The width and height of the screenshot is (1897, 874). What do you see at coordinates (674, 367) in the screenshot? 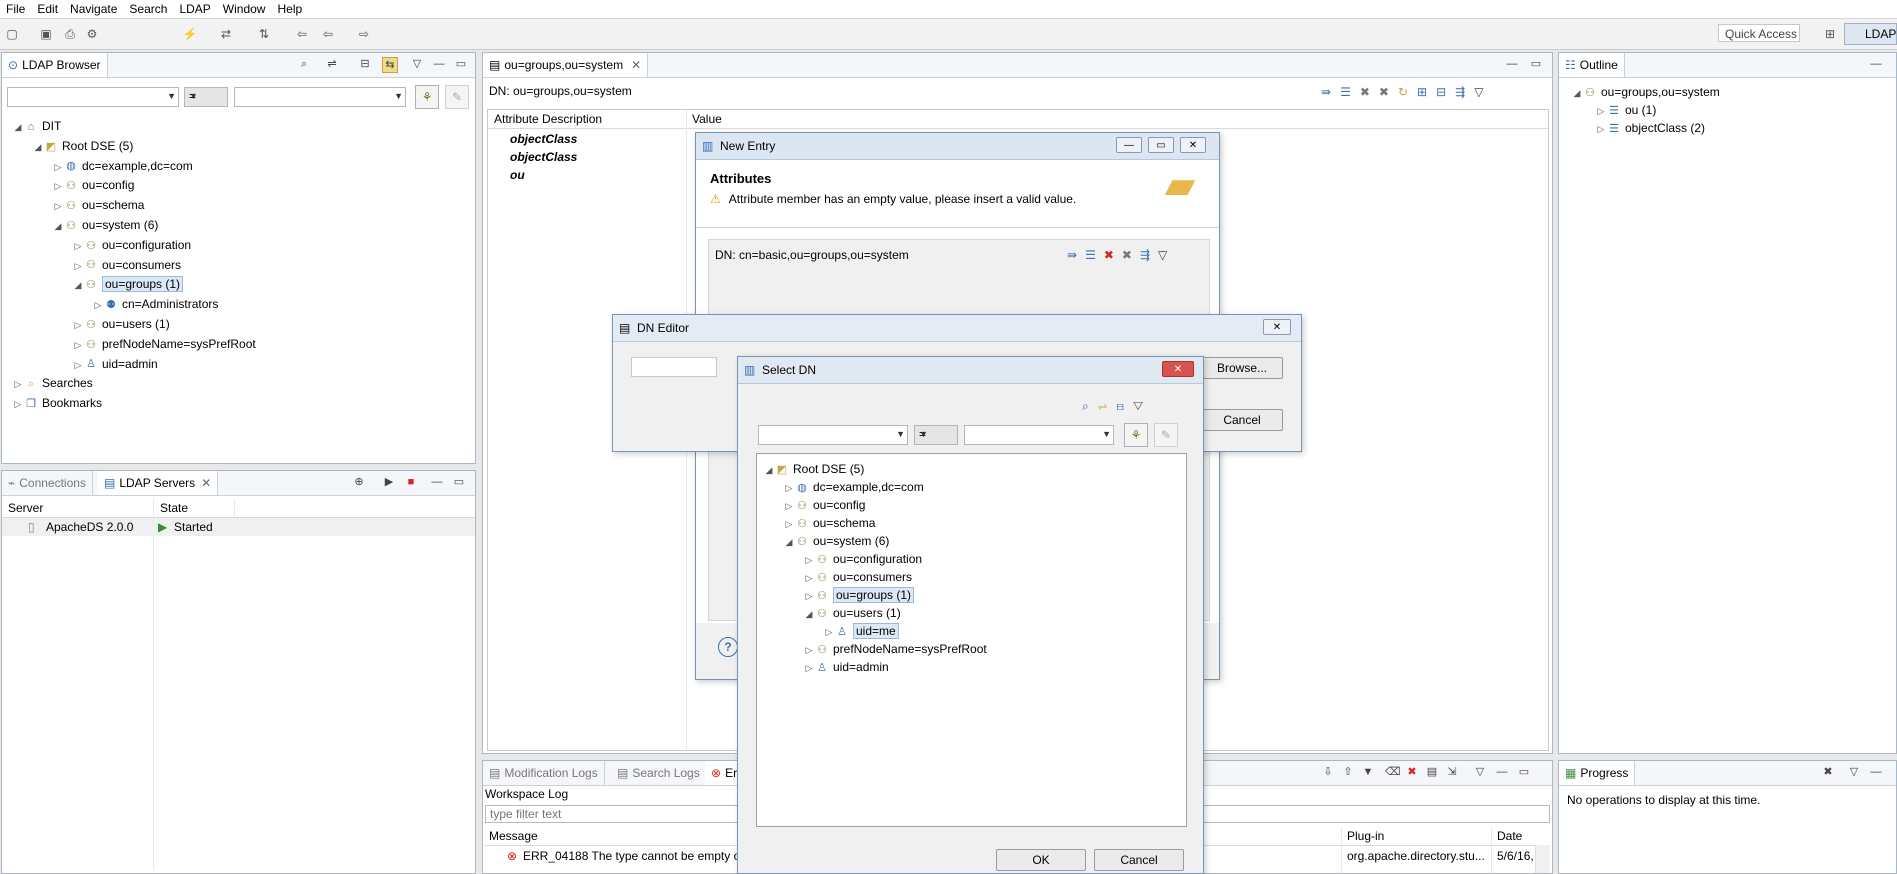
I see `dn-input` at bounding box center [674, 367].